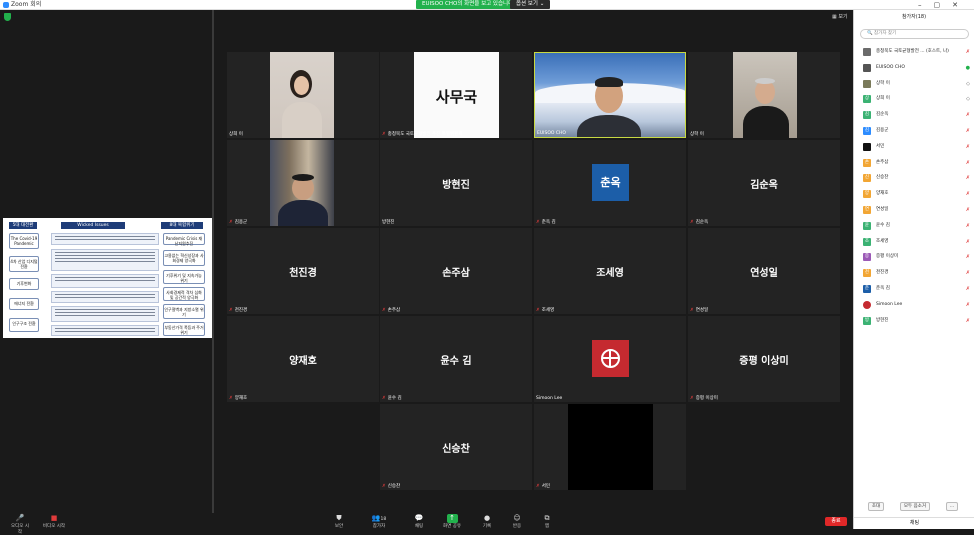 This screenshot has height=535, width=974. Describe the element at coordinates (867, 320) in the screenshot. I see `participant-avatar: 방` at that location.